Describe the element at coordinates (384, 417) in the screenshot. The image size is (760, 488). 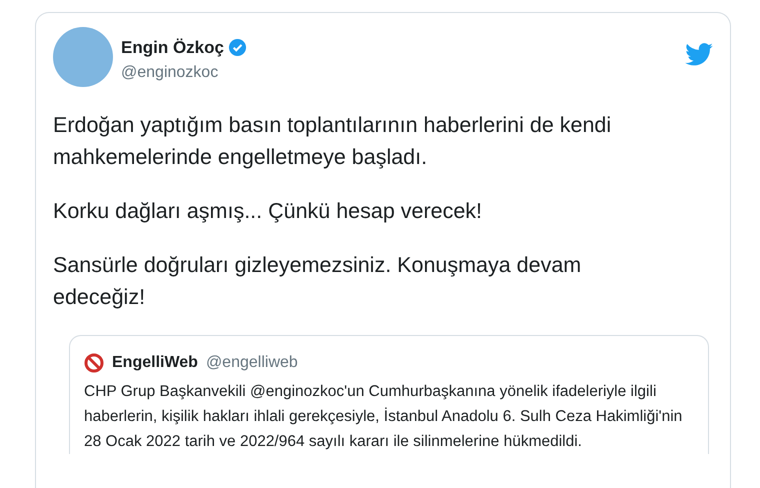
I see `quoted-tweet-text: CHP Grup Başkanvekili @enginozkoc'un Cumhurbaşkanına yönelik ifadeleriyle ilgili haberlerin, kişilik hakları ihlali gerekçesiyle, İstanbul Anadolu 6. Sulh Ceza Hakimliği'nin 28 Ocak 2022 tarih ve 2022/964 sayılı kararı ile silinmelerine hükmedildi.` at that location.